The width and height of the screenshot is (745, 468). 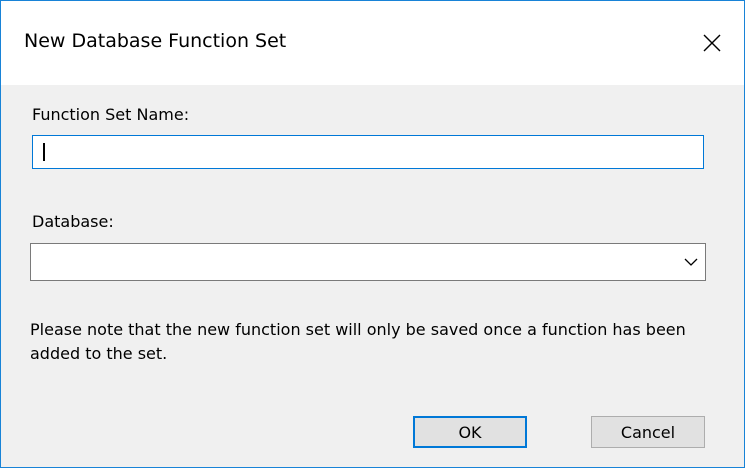 What do you see at coordinates (155, 41) in the screenshot?
I see `dialog-title: New Database Function Set` at bounding box center [155, 41].